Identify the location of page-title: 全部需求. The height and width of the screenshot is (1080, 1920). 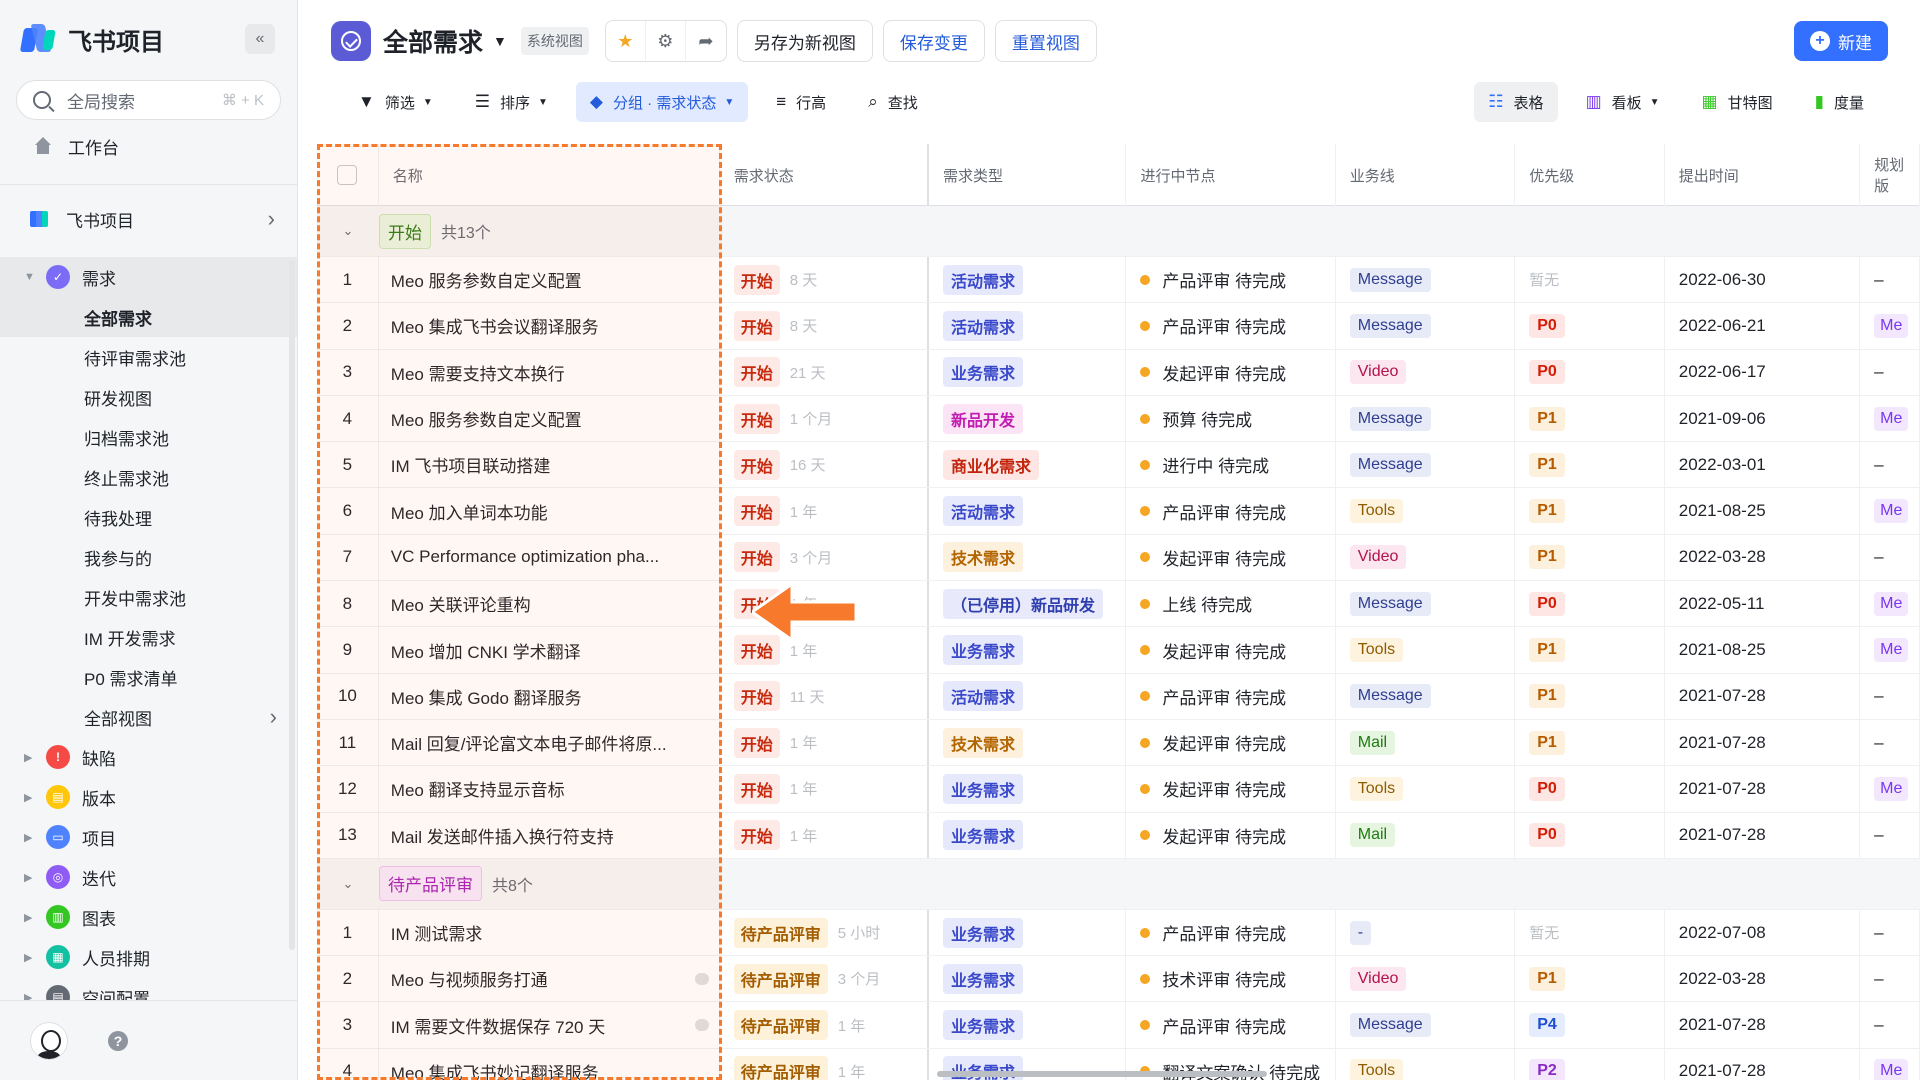
(433, 41).